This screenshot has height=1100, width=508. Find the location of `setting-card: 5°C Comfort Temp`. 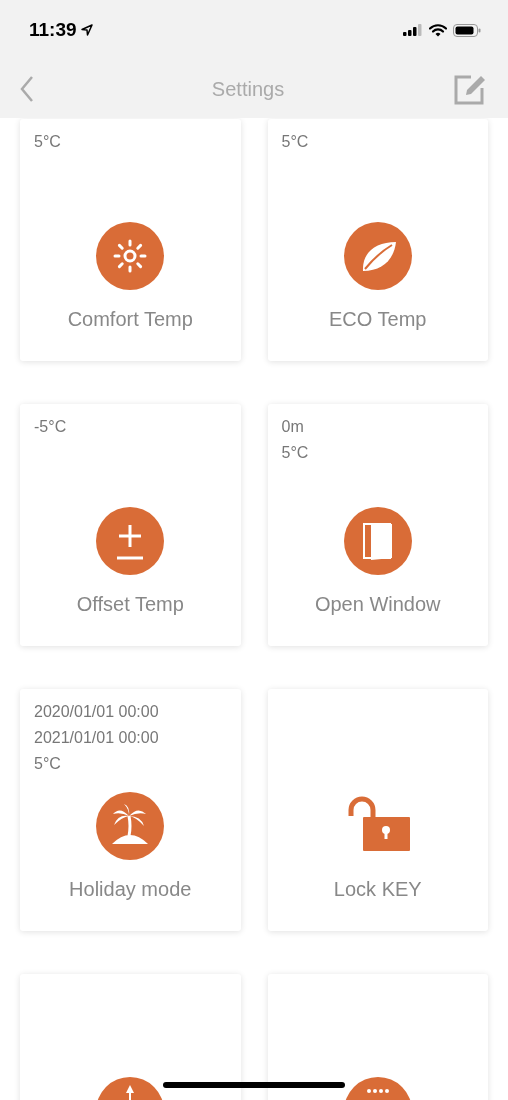

setting-card: 5°C Comfort Temp is located at coordinates (130, 240).